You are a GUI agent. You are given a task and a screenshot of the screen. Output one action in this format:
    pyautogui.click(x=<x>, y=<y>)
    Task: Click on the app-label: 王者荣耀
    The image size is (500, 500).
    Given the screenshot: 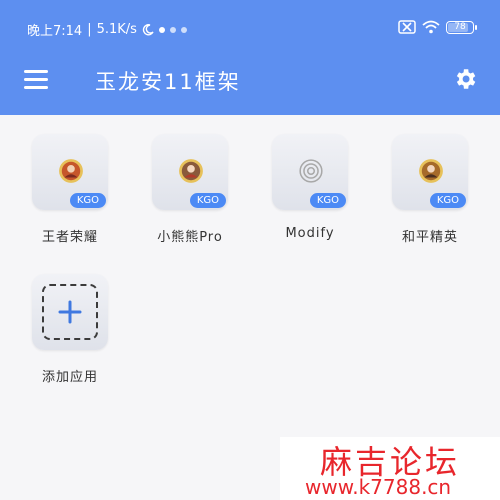 What is the action you would take?
    pyautogui.click(x=69, y=237)
    